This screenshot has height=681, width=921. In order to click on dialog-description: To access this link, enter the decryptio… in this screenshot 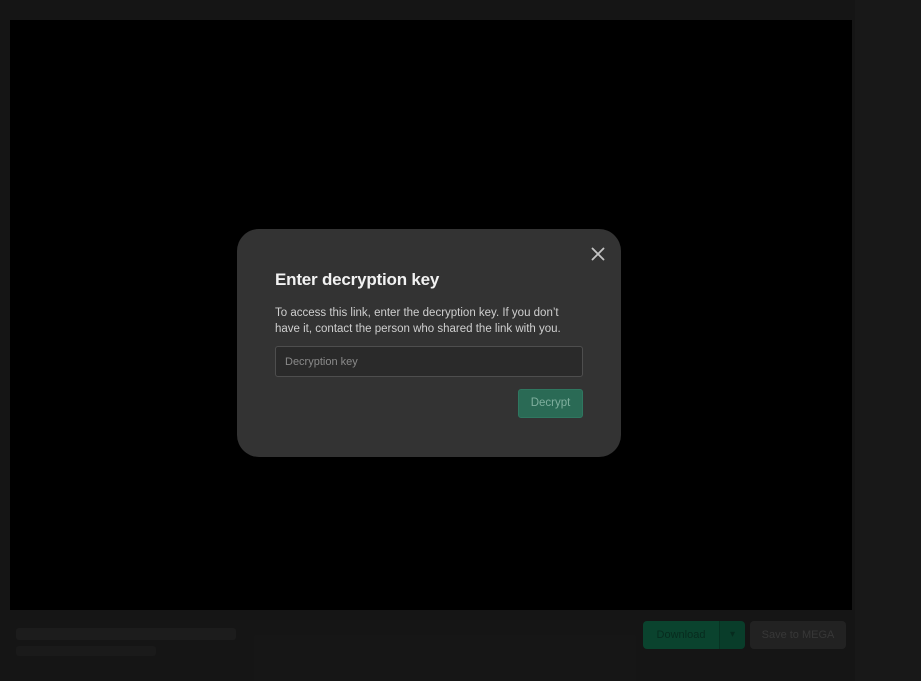, I will do `click(418, 321)`.